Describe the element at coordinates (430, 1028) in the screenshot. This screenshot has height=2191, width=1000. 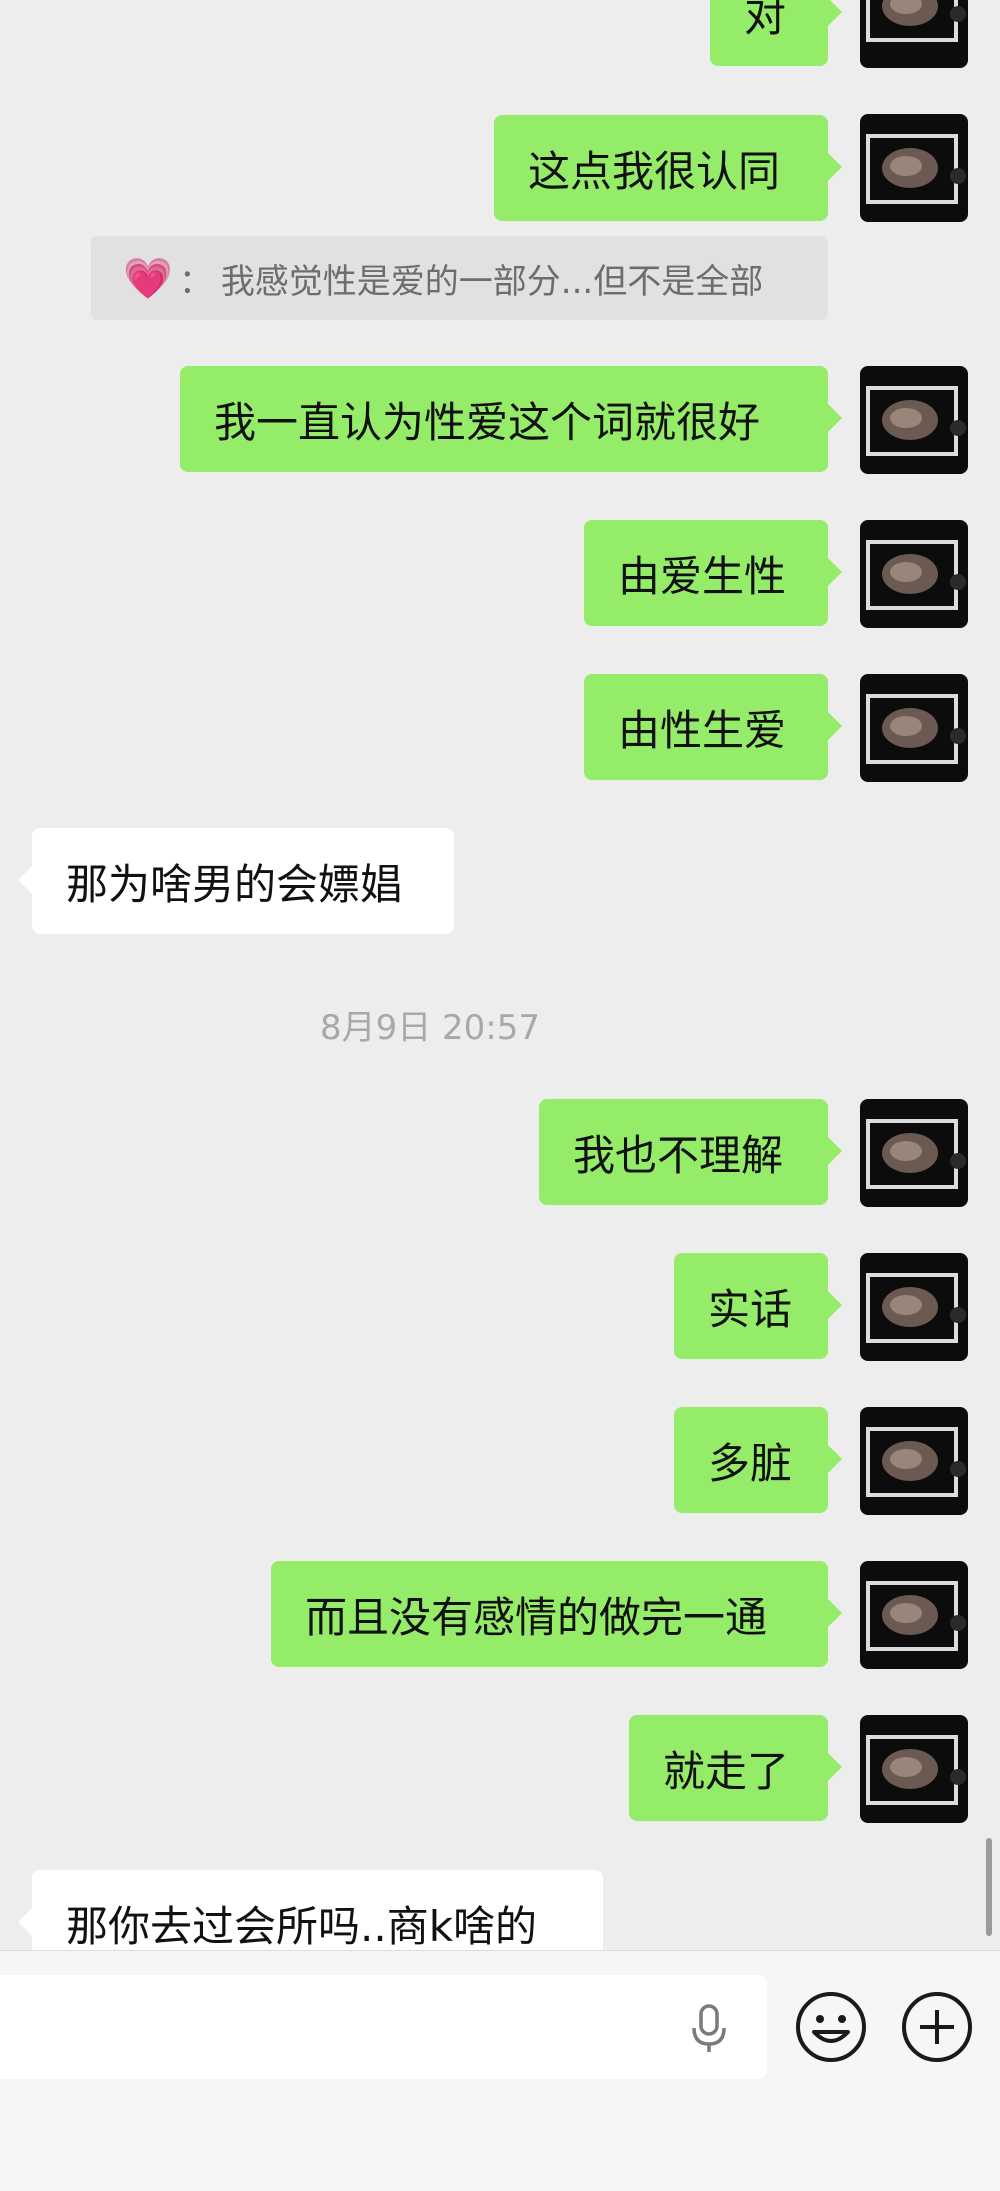
I see `timestamp: 8月9日 20:57` at that location.